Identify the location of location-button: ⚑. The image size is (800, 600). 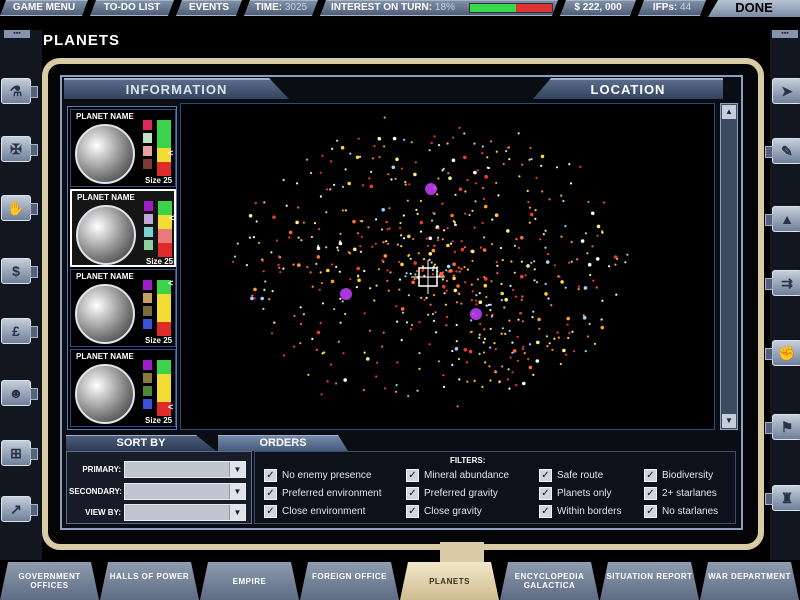
(782, 427).